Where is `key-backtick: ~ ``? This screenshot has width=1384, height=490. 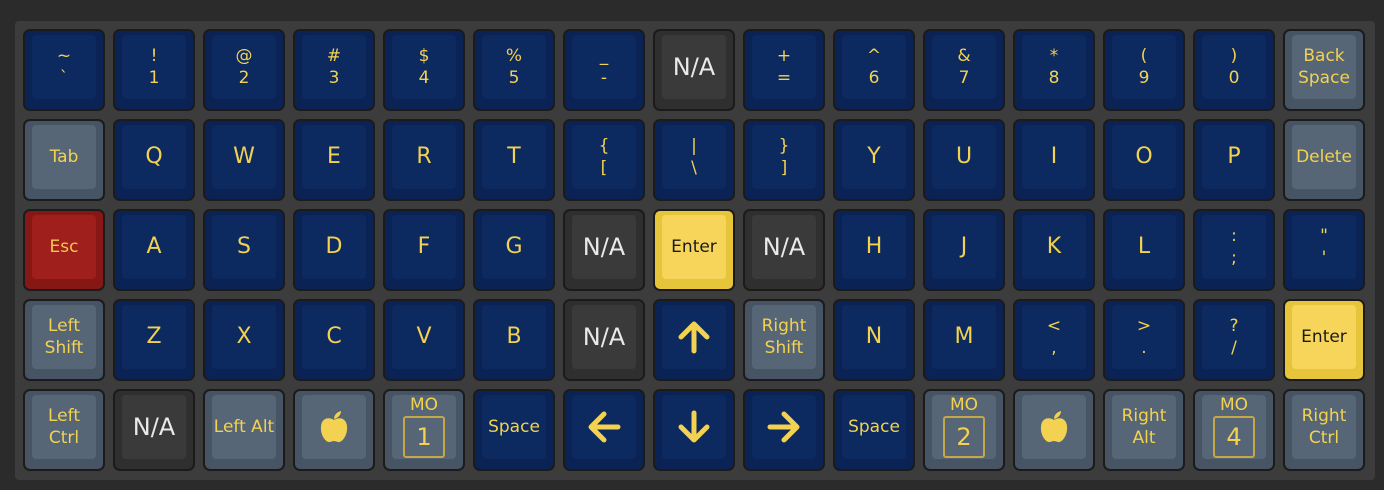
key-backtick: ~ ` is located at coordinates (64, 70).